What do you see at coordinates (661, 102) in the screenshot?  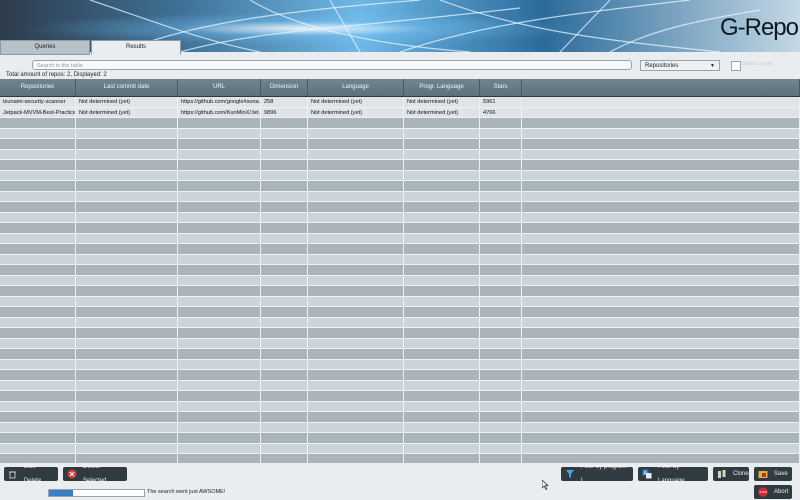 I see `cell-empty` at bounding box center [661, 102].